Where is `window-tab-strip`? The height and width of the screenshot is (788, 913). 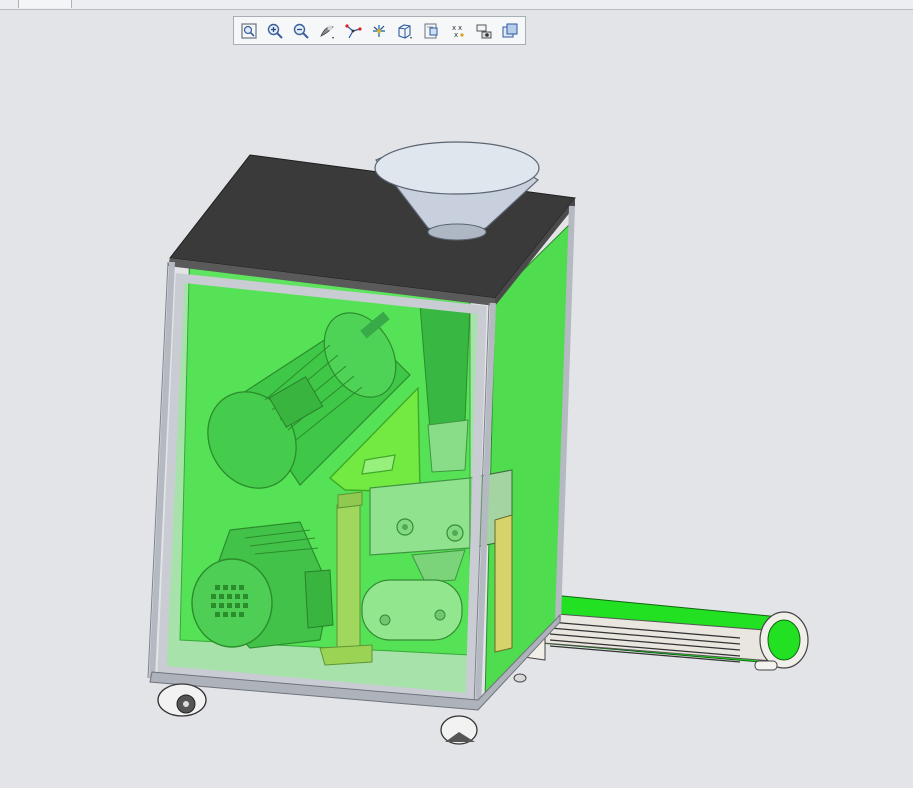
window-tab-strip is located at coordinates (456, 5).